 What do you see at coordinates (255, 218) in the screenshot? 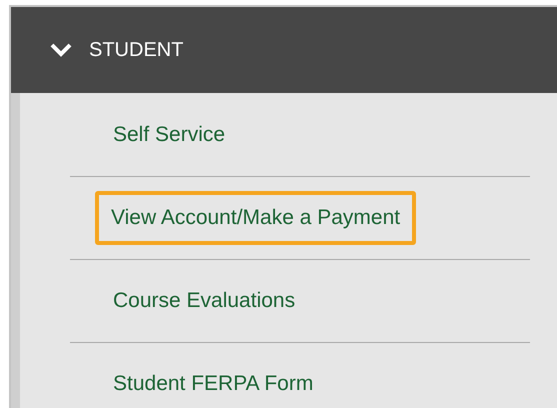
I see `menu-link: View Account/Make a Payment` at bounding box center [255, 218].